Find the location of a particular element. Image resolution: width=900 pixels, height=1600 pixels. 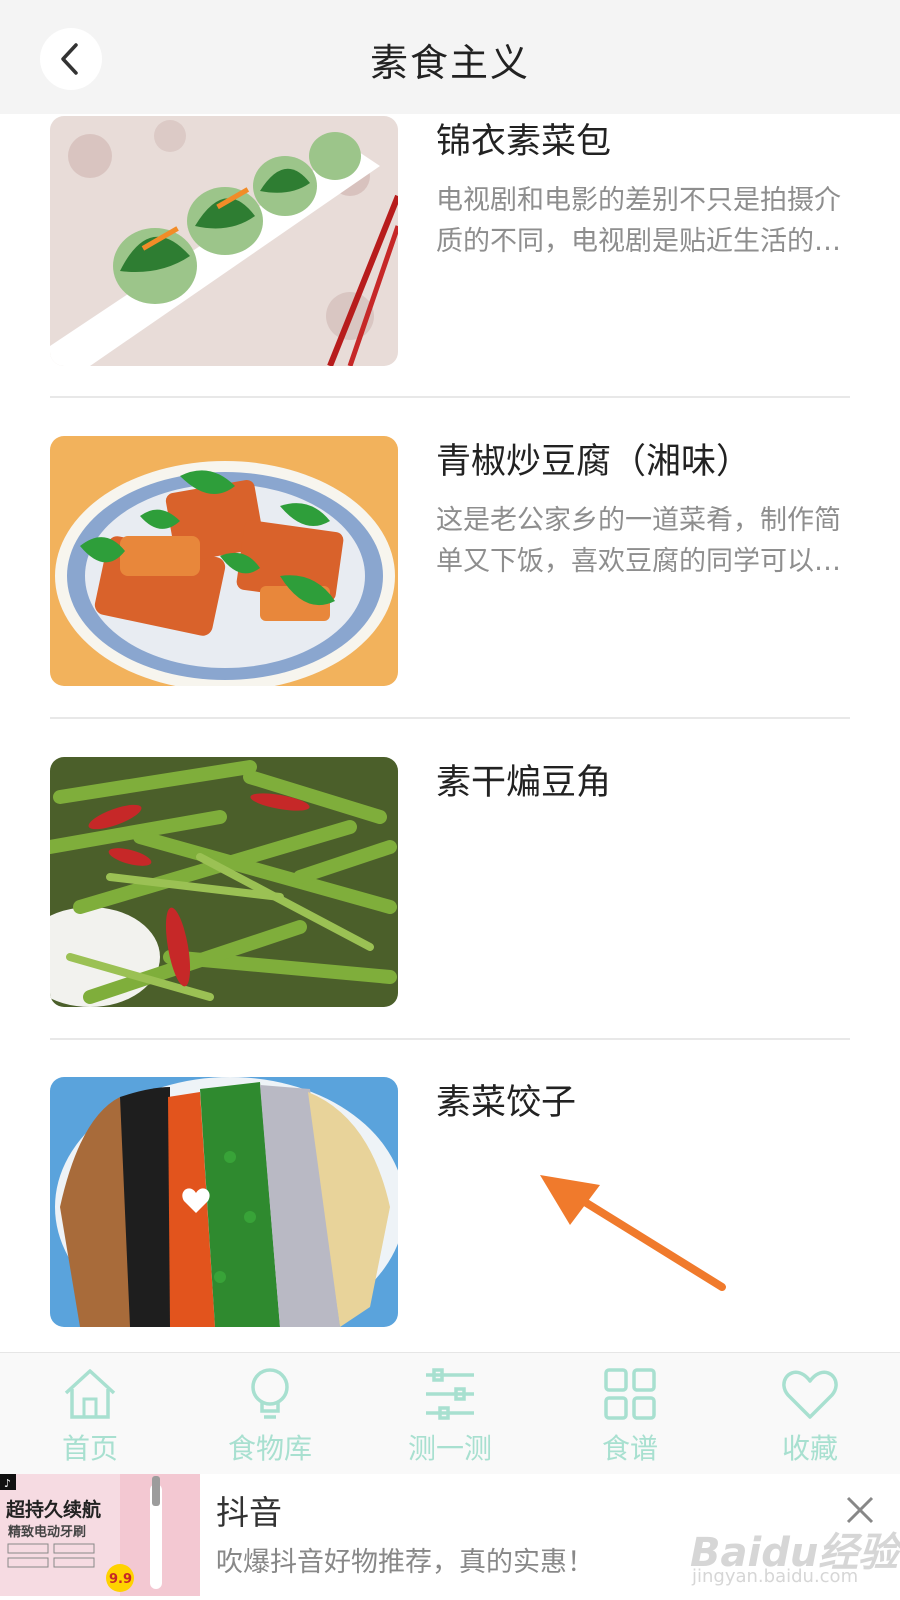

ad-image-subline: 精致电动牙刷 is located at coordinates (47, 1532).